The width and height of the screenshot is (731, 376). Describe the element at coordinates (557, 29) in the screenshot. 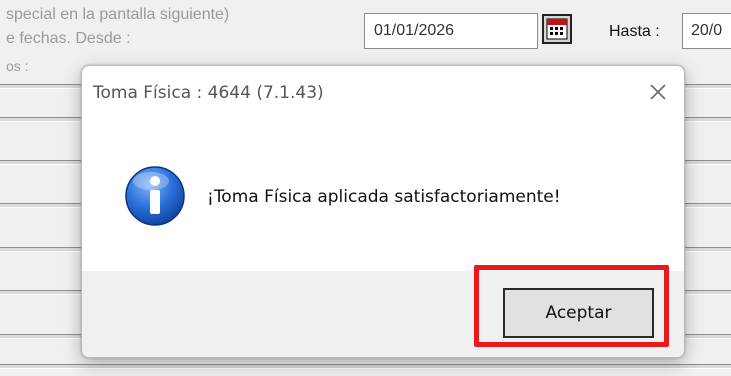

I see `calendar-icon` at that location.